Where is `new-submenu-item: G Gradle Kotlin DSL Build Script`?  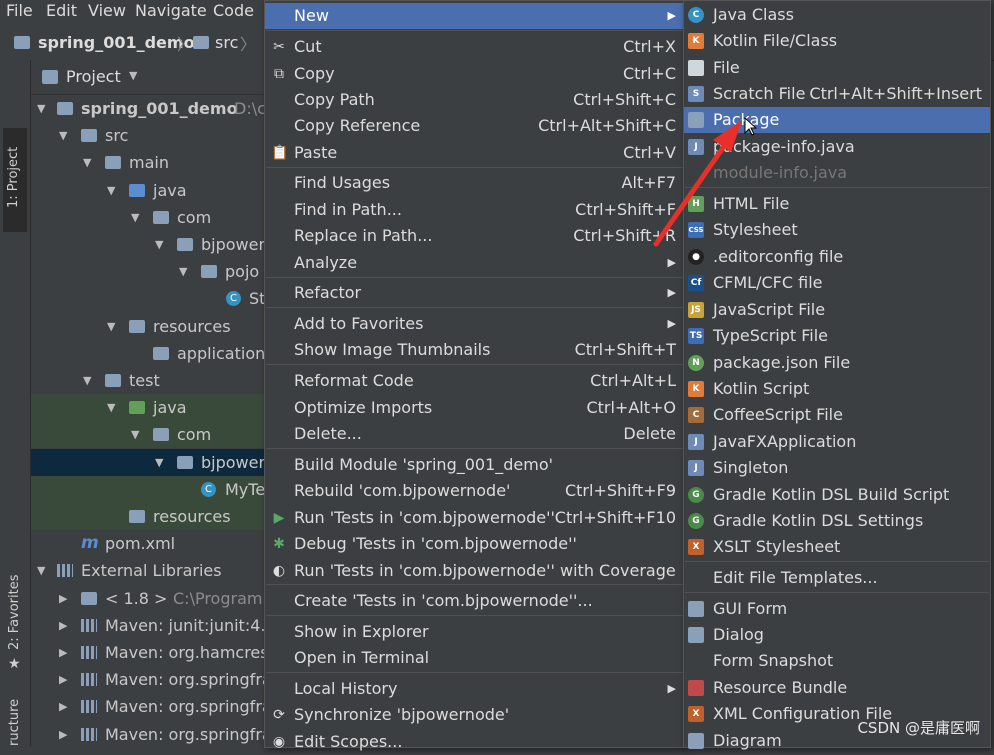
new-submenu-item: G Gradle Kotlin DSL Build Script is located at coordinates (837, 495).